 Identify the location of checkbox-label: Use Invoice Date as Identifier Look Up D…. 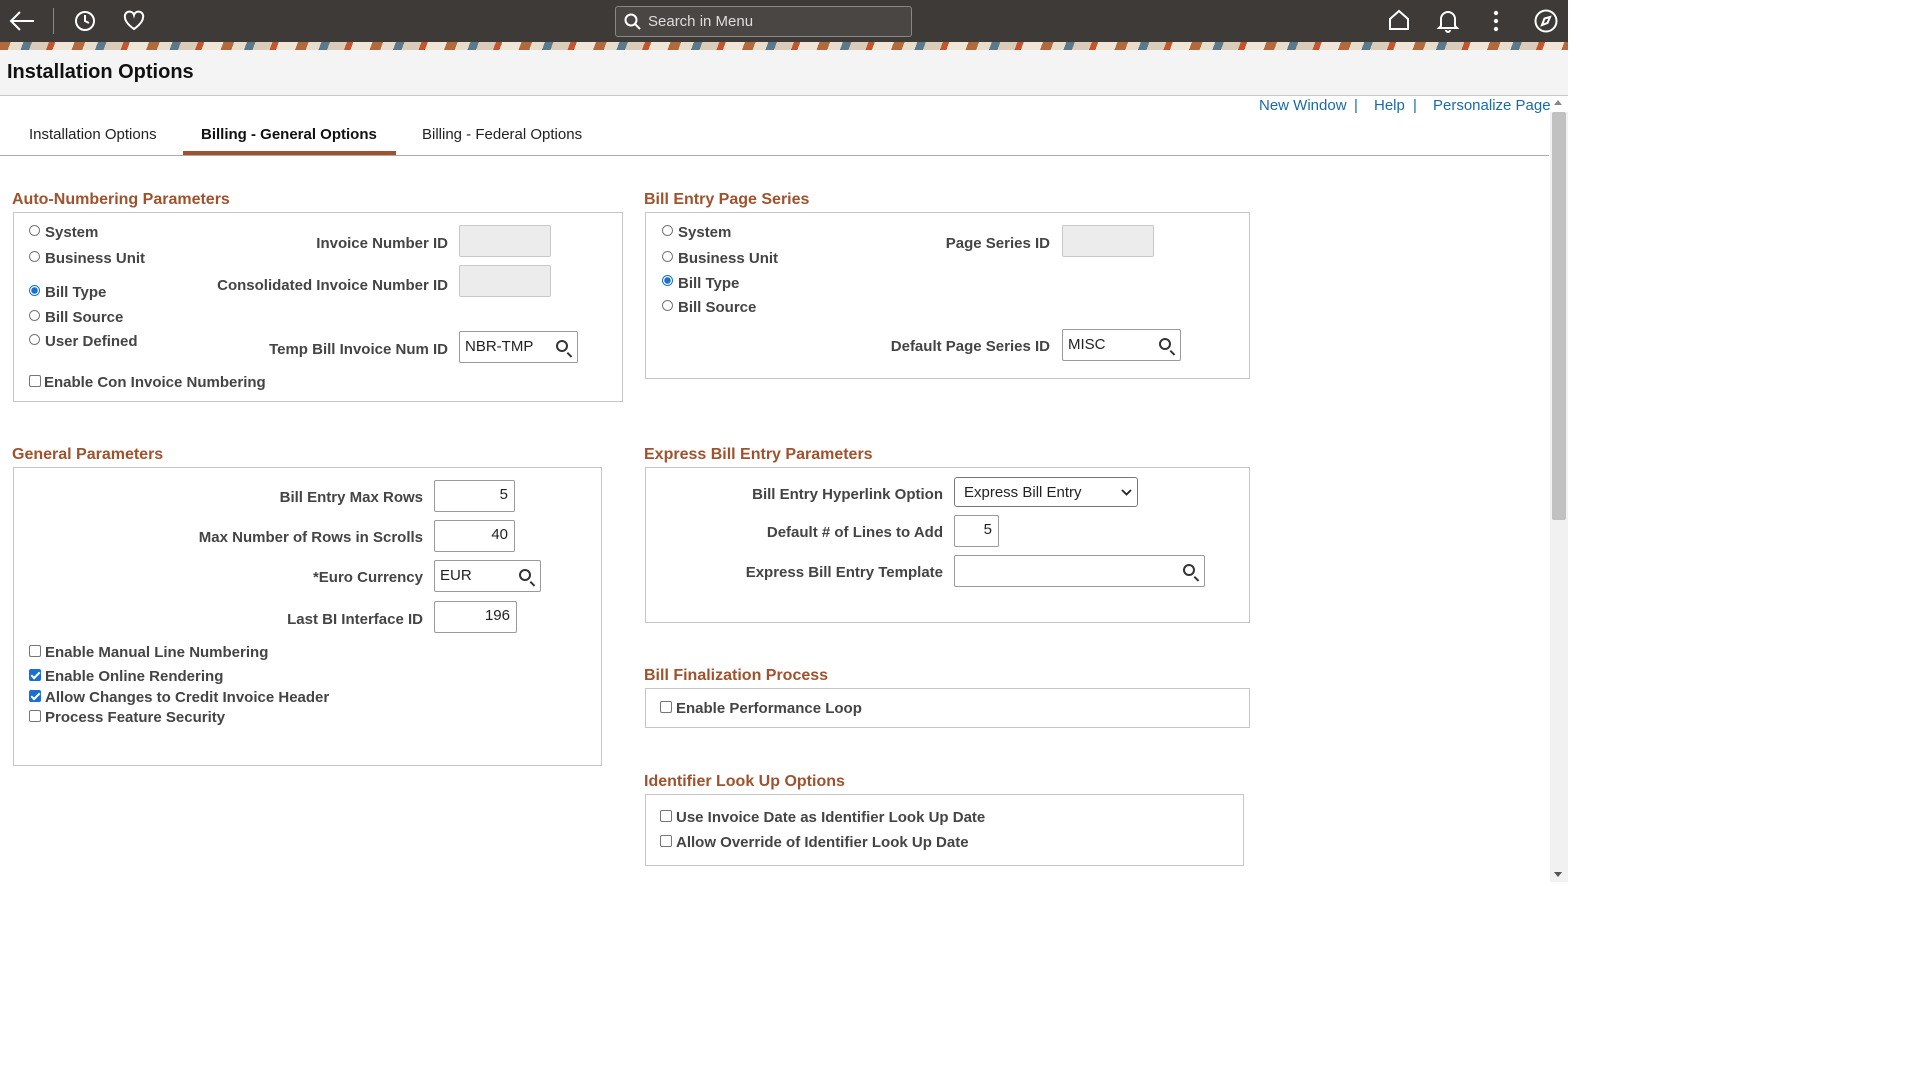
(831, 817).